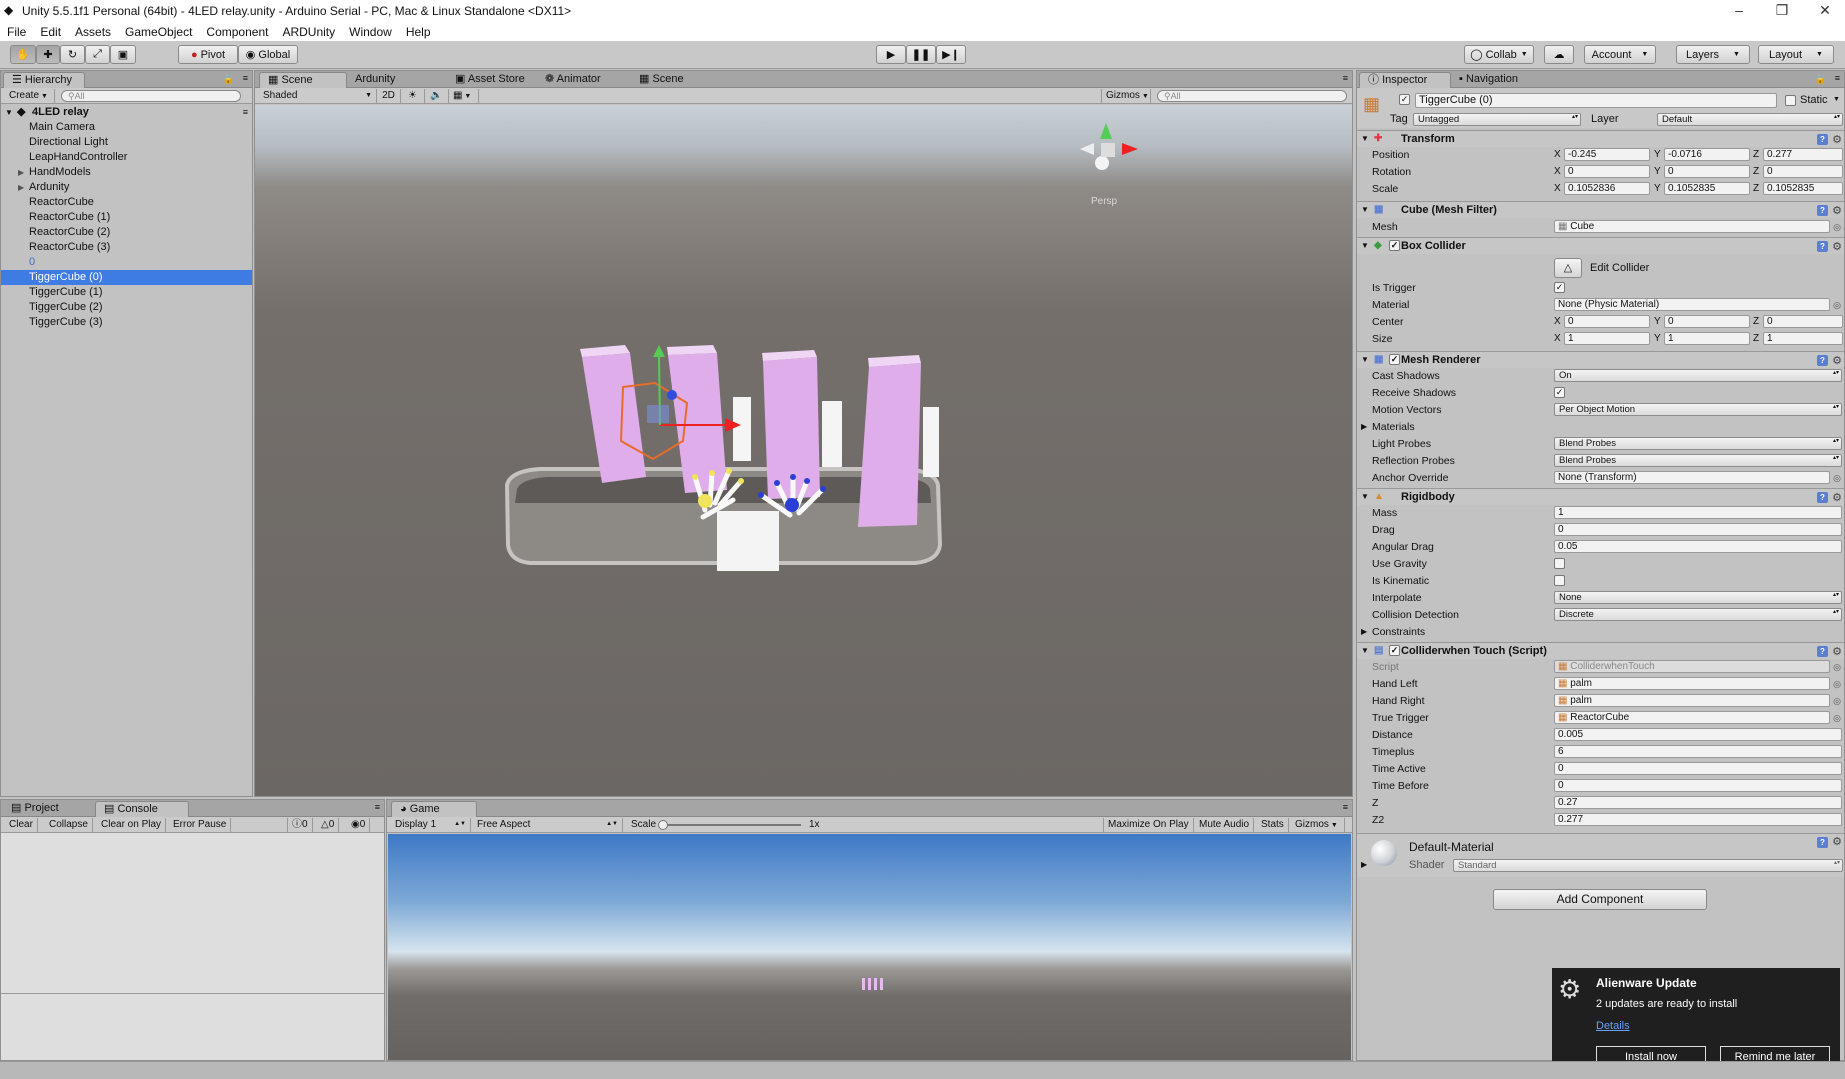 This screenshot has width=1845, height=1079. I want to click on hierarchy-search-input: ⚲All, so click(151, 96).